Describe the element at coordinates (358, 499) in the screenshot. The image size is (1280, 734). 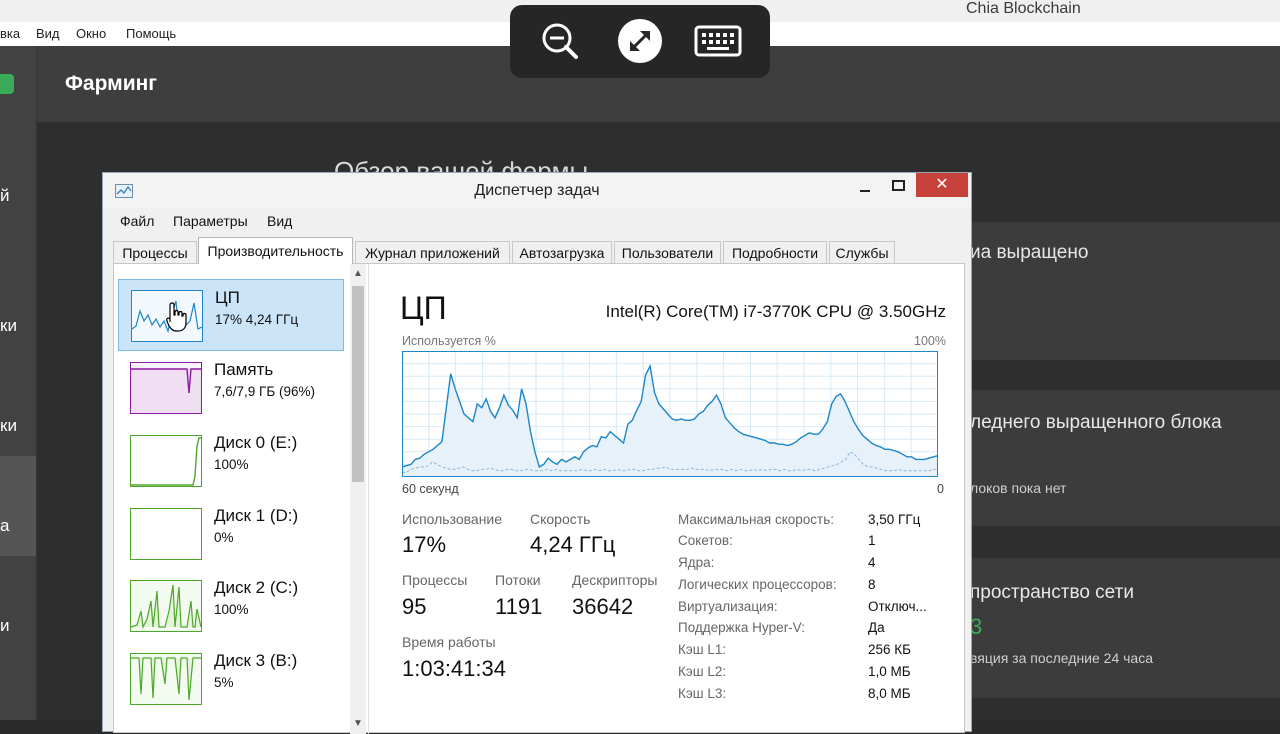
I see `resource-list-scrollbar: ▲ ▼` at that location.